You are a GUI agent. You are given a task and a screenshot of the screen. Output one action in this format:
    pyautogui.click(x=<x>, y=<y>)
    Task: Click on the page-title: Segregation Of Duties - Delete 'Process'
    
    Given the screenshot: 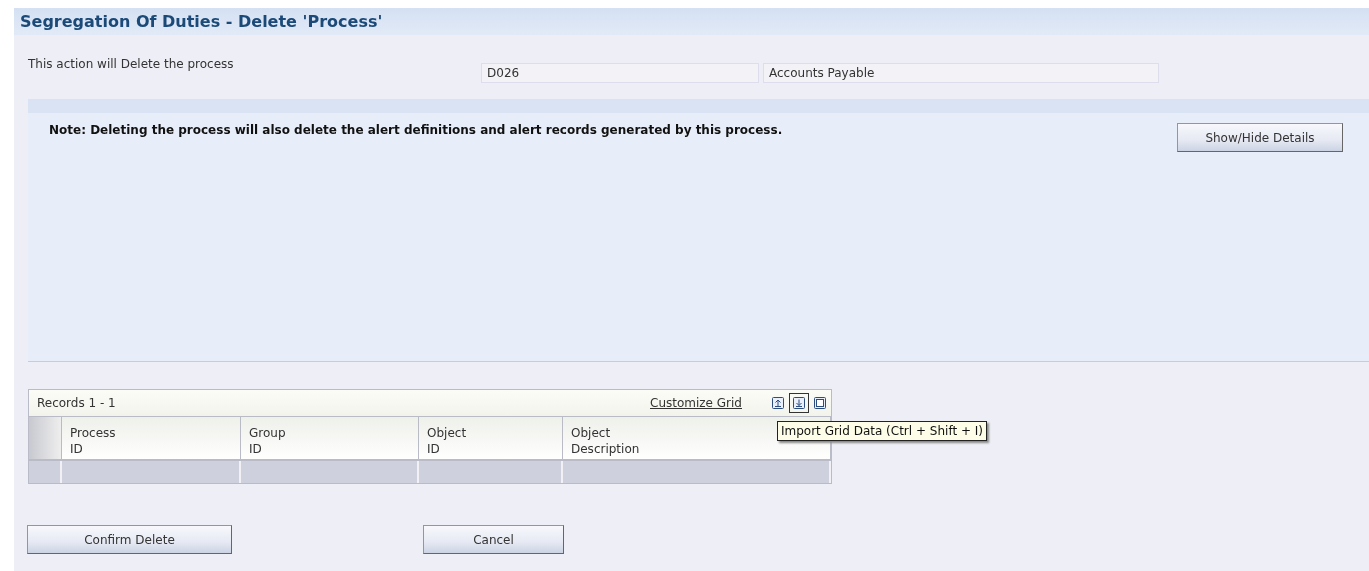 What is the action you would take?
    pyautogui.click(x=691, y=21)
    